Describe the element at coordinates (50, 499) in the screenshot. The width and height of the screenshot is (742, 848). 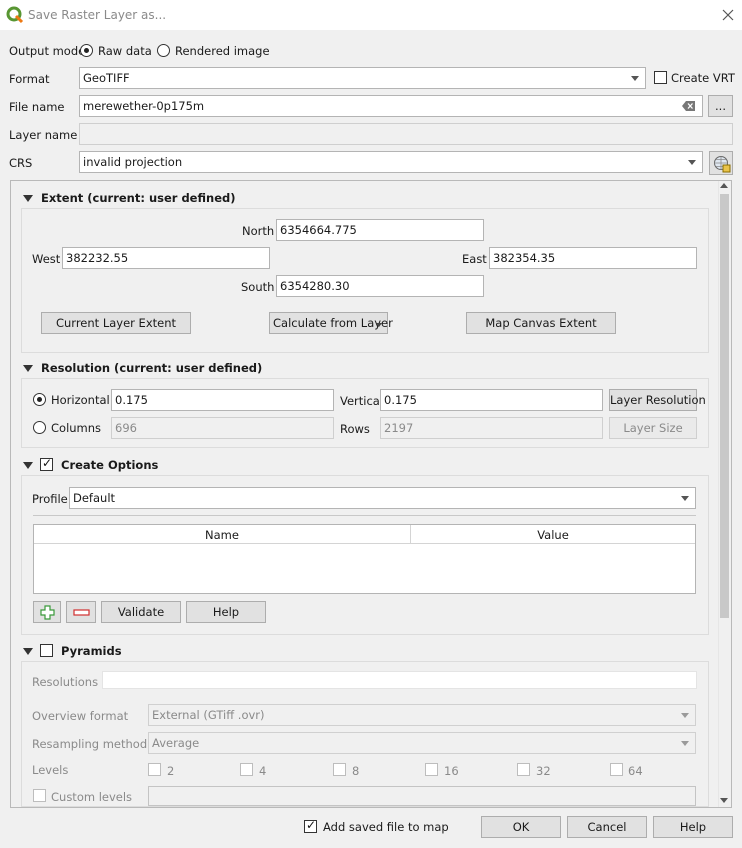
I see `profile-label: Profile` at that location.